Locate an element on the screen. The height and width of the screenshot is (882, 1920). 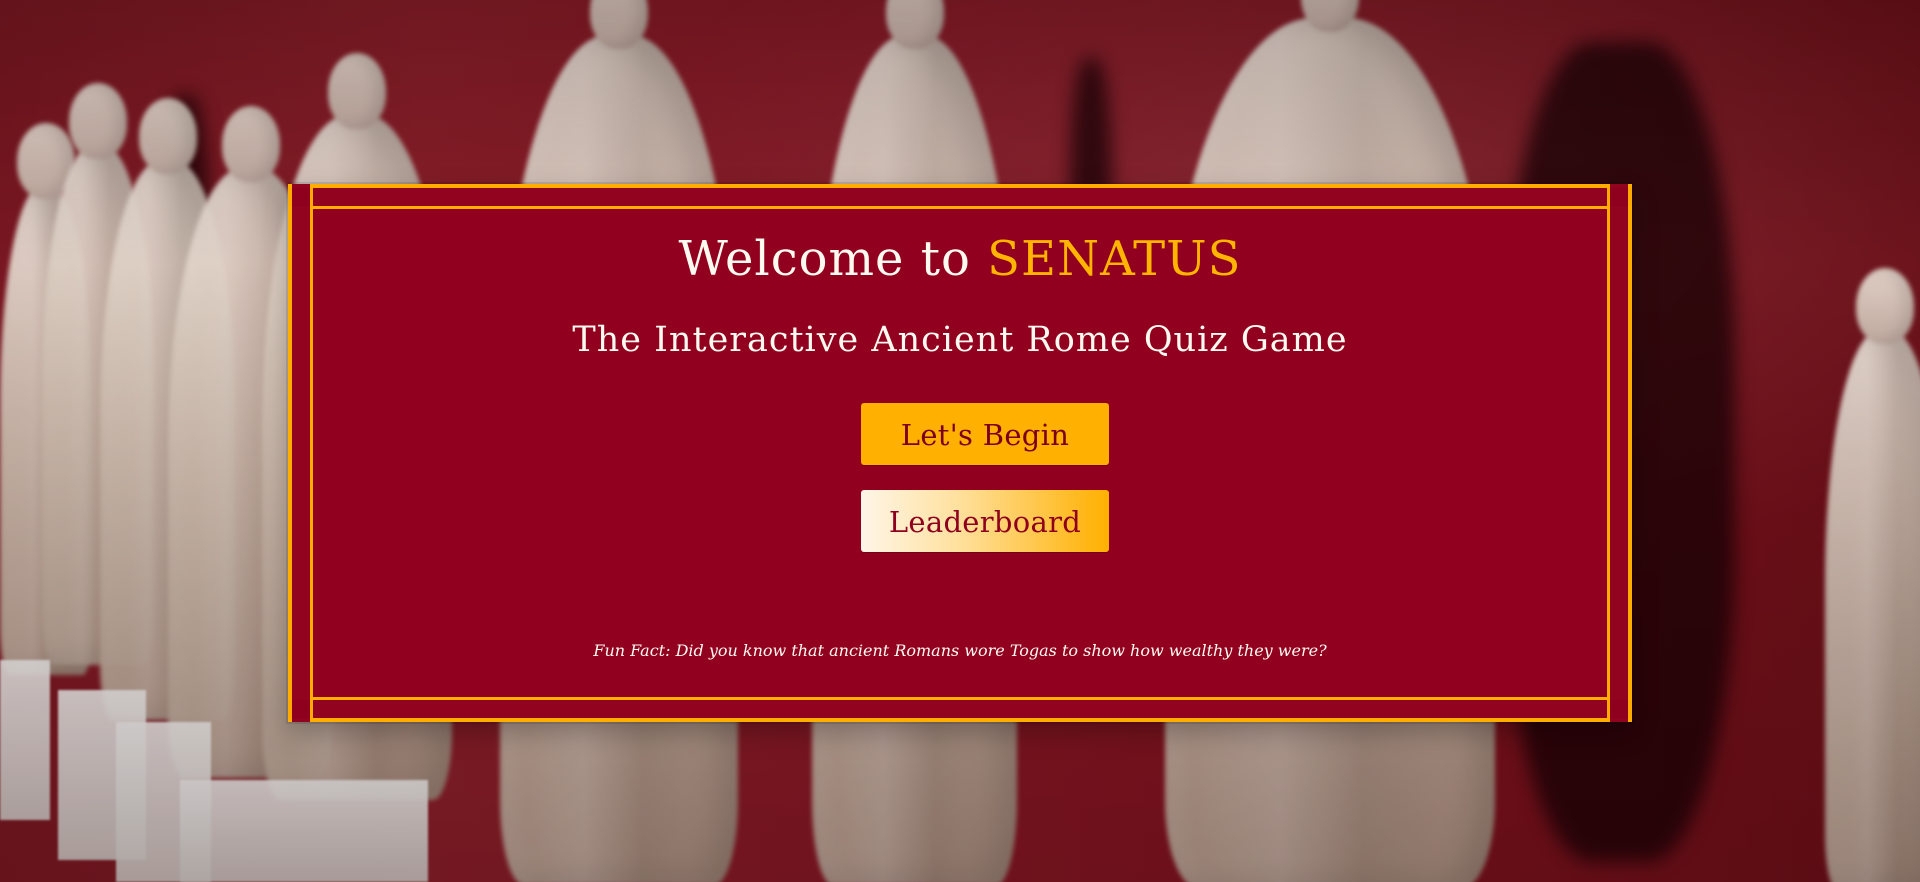
greek-key-right-border is located at coordinates (1619, 453).